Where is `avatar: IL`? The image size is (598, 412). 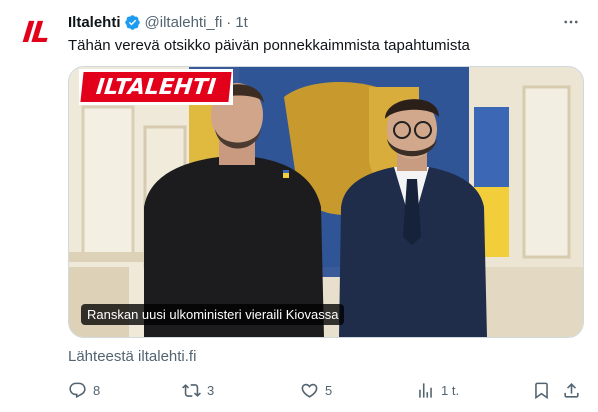
avatar: IL is located at coordinates (36, 32).